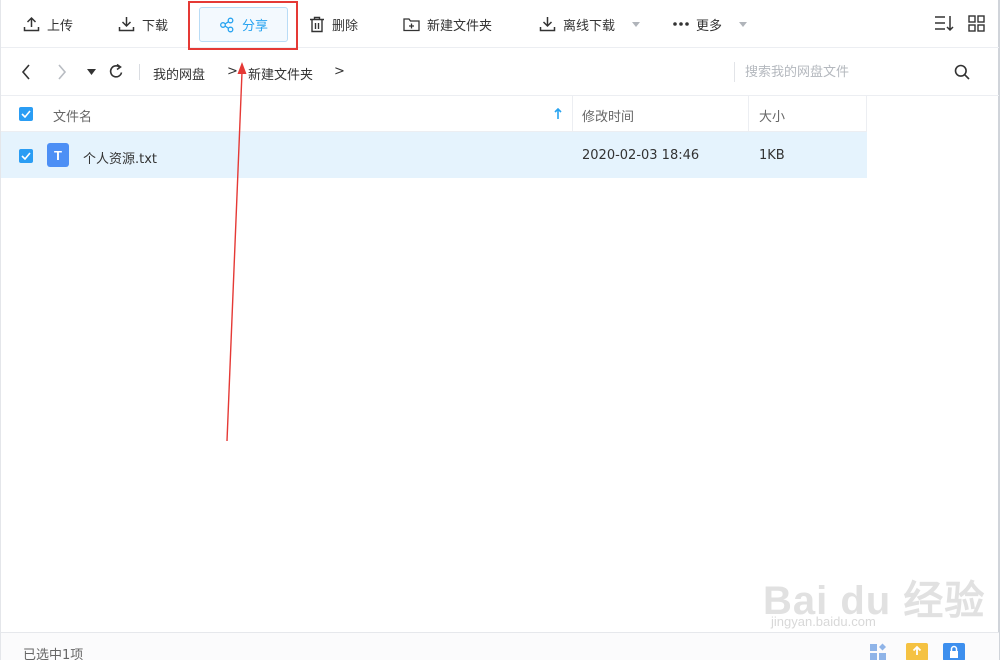 The width and height of the screenshot is (1000, 660). What do you see at coordinates (126, 24) in the screenshot?
I see `download-icon` at bounding box center [126, 24].